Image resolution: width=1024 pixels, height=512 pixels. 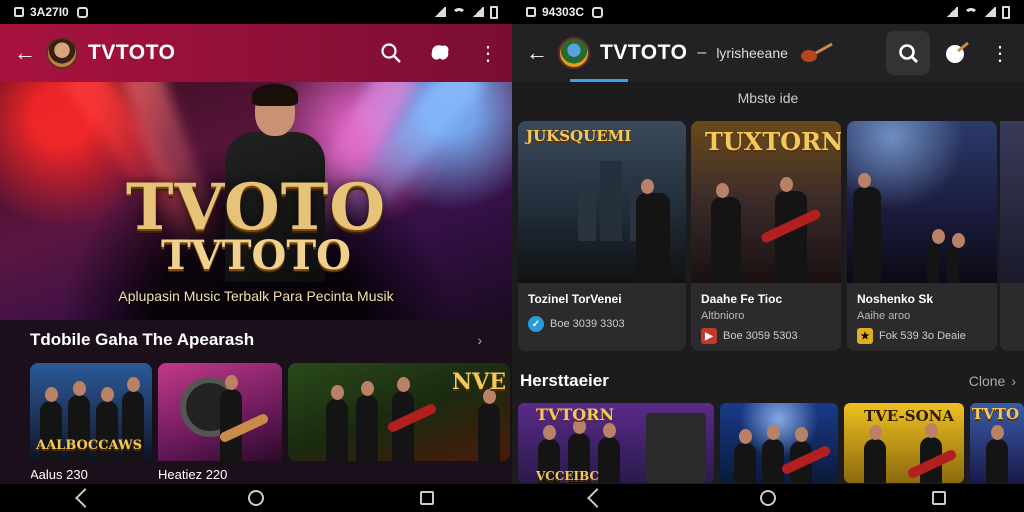 What do you see at coordinates (599, 80) in the screenshot?
I see `active-tab-indicator` at bounding box center [599, 80].